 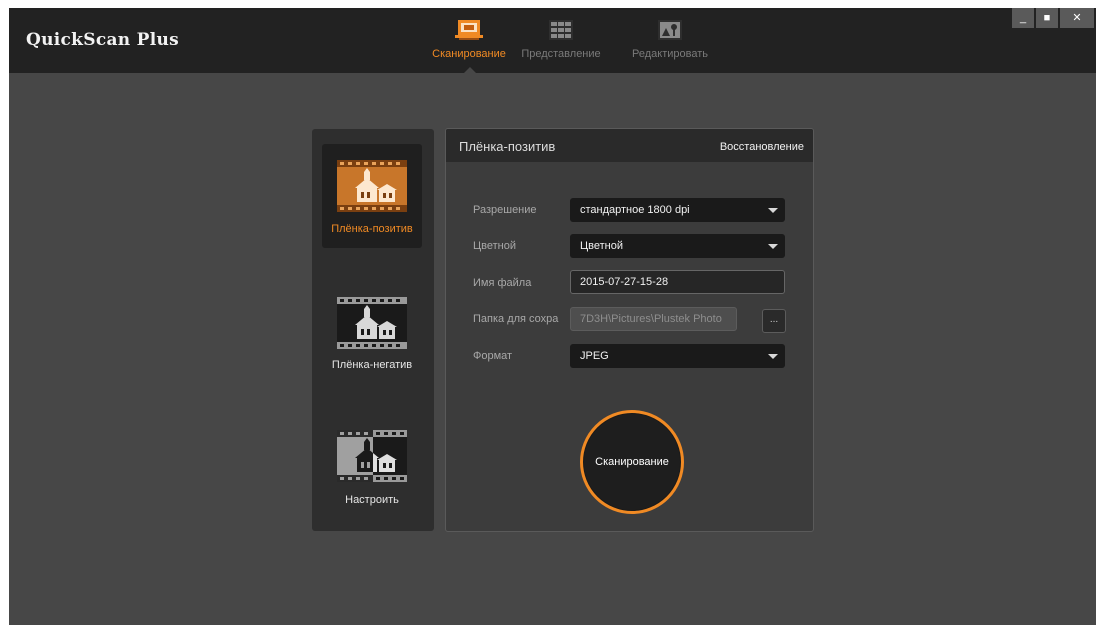 I want to click on resolution-select: стандартное 1800 dpi, so click(x=677, y=210).